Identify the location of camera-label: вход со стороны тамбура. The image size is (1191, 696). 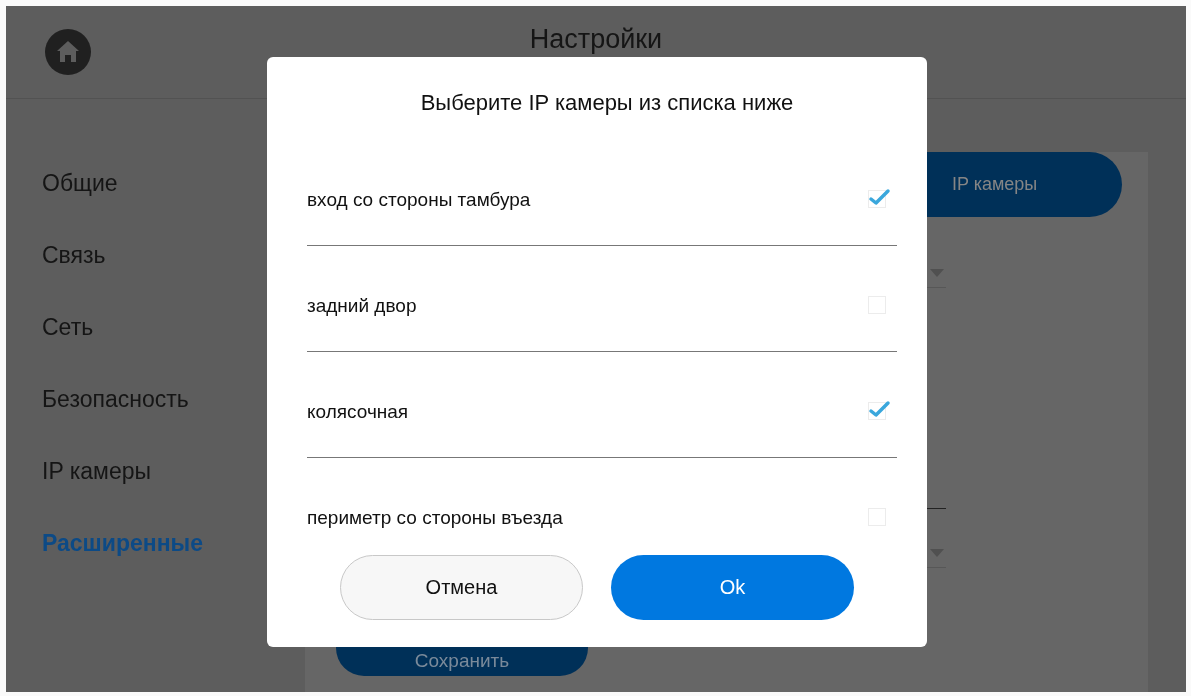
(419, 200).